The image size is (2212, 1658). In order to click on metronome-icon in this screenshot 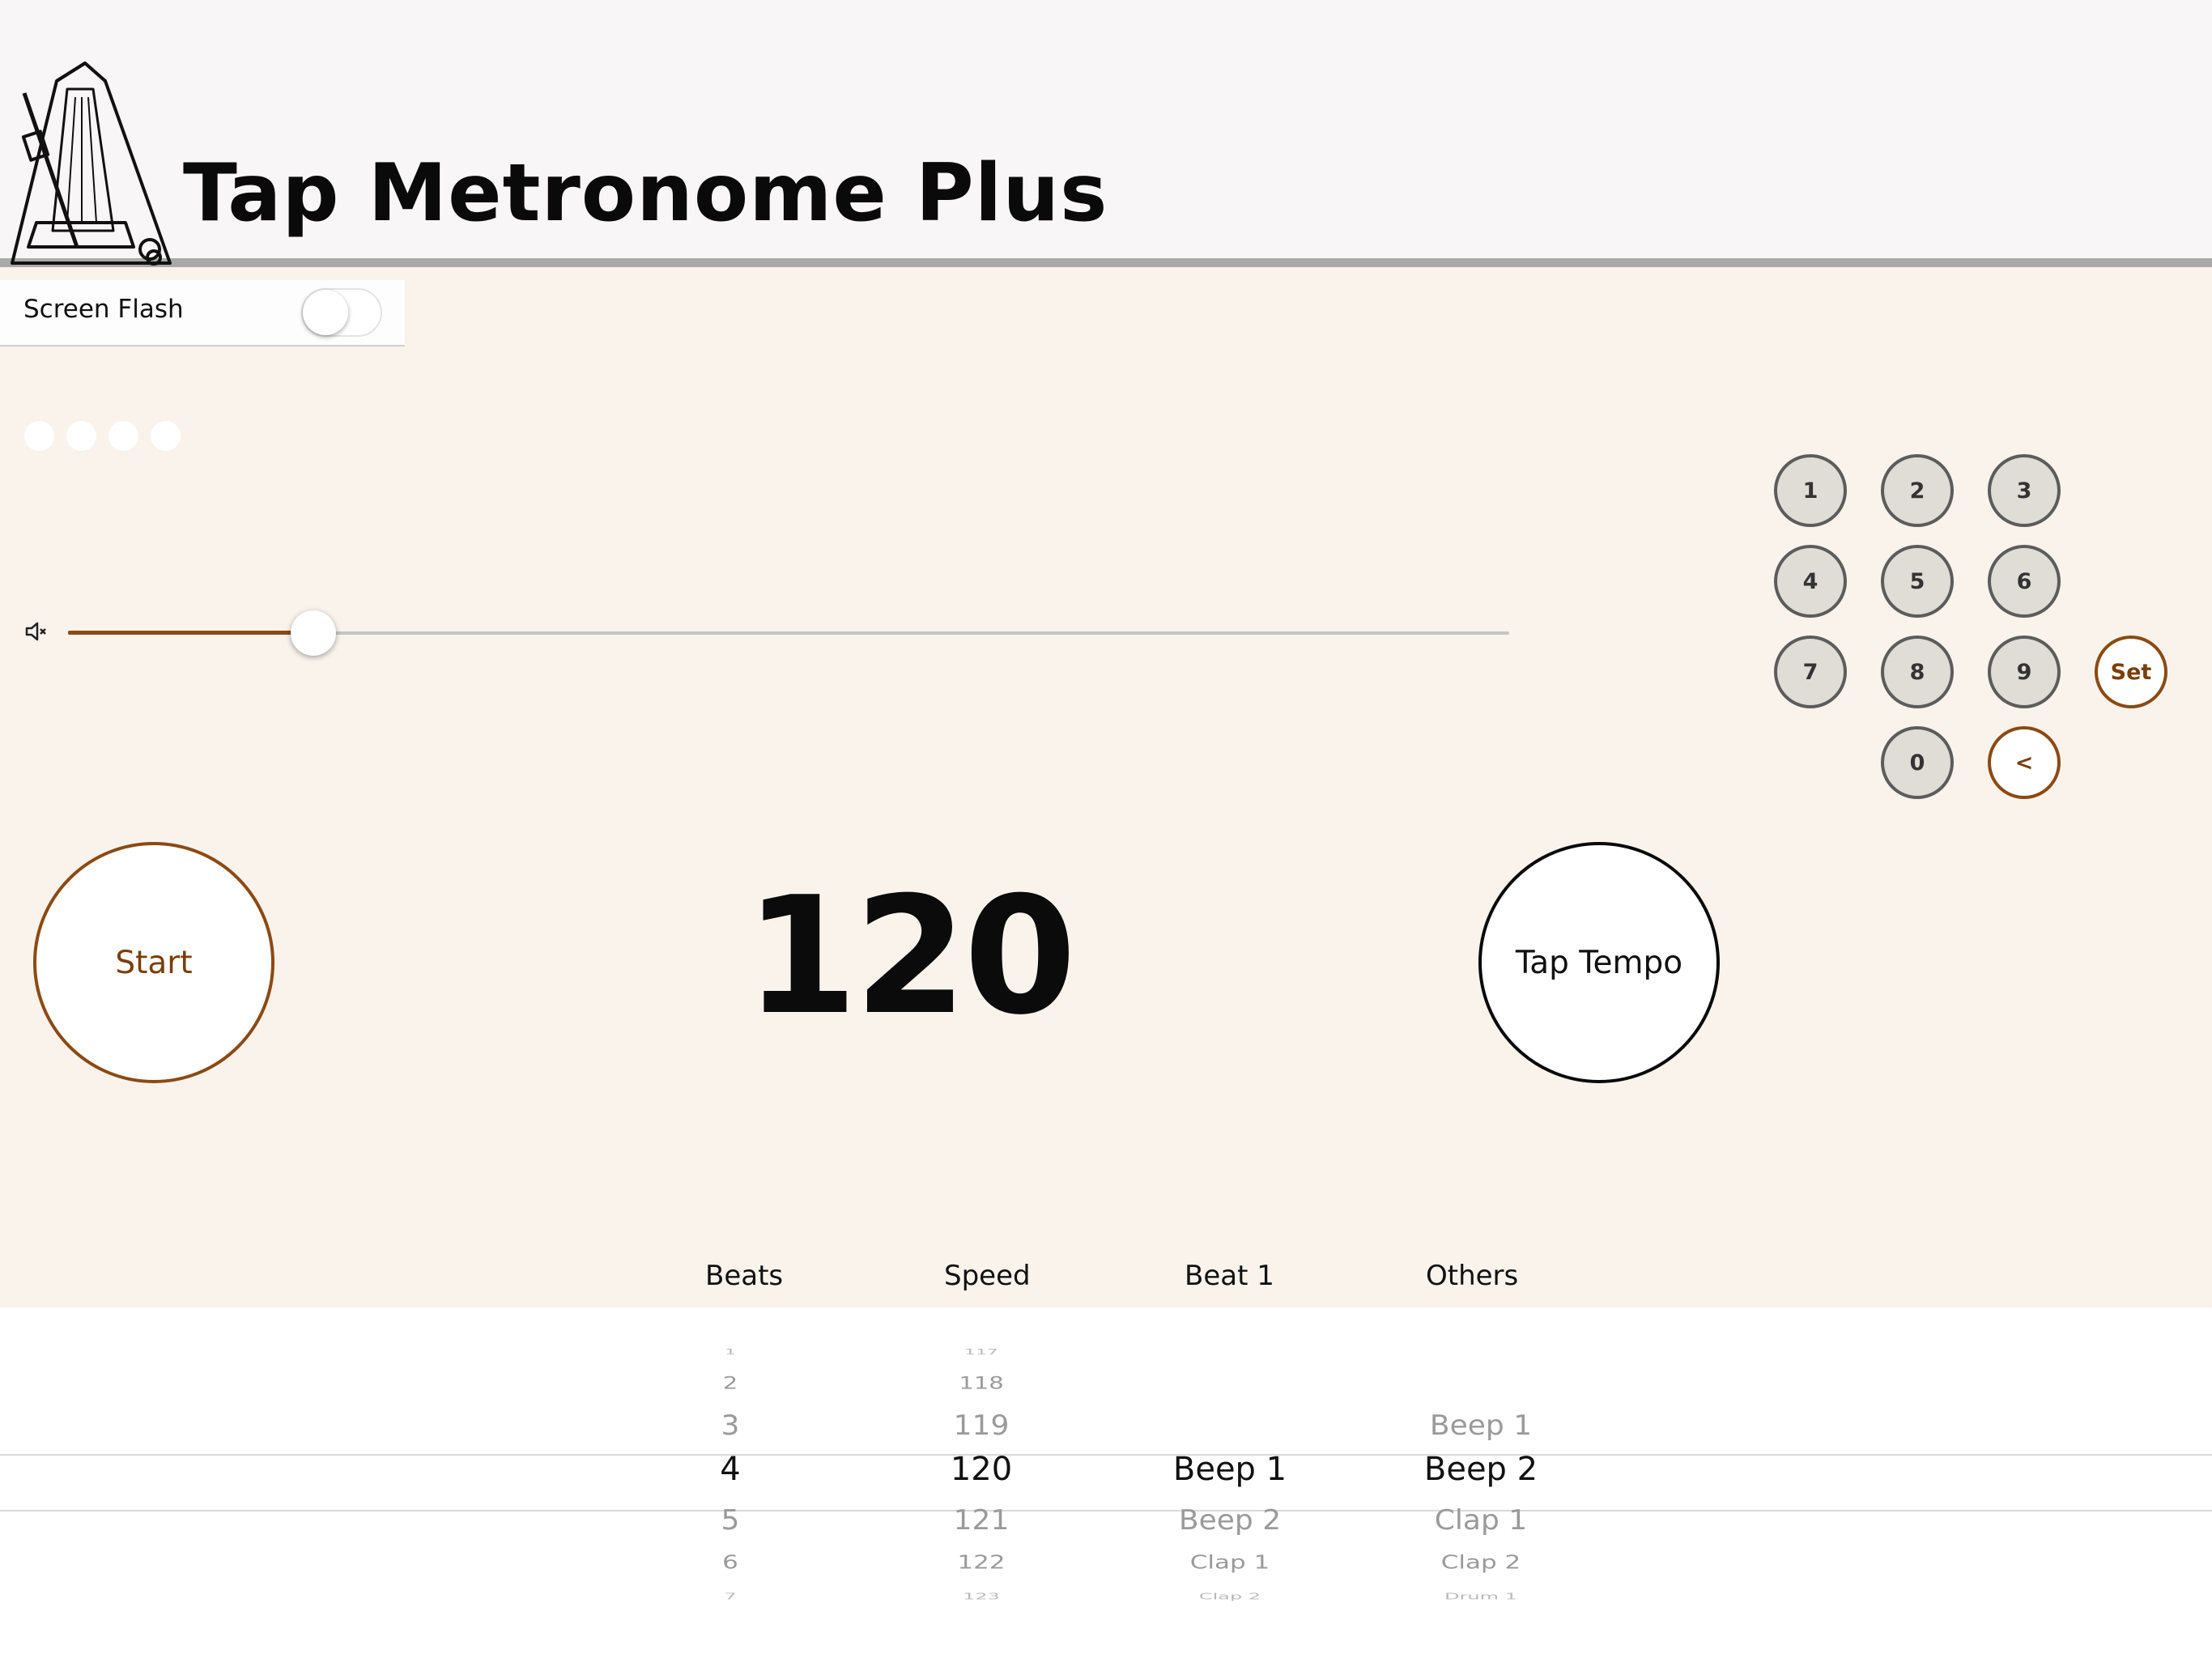, I will do `click(92, 164)`.